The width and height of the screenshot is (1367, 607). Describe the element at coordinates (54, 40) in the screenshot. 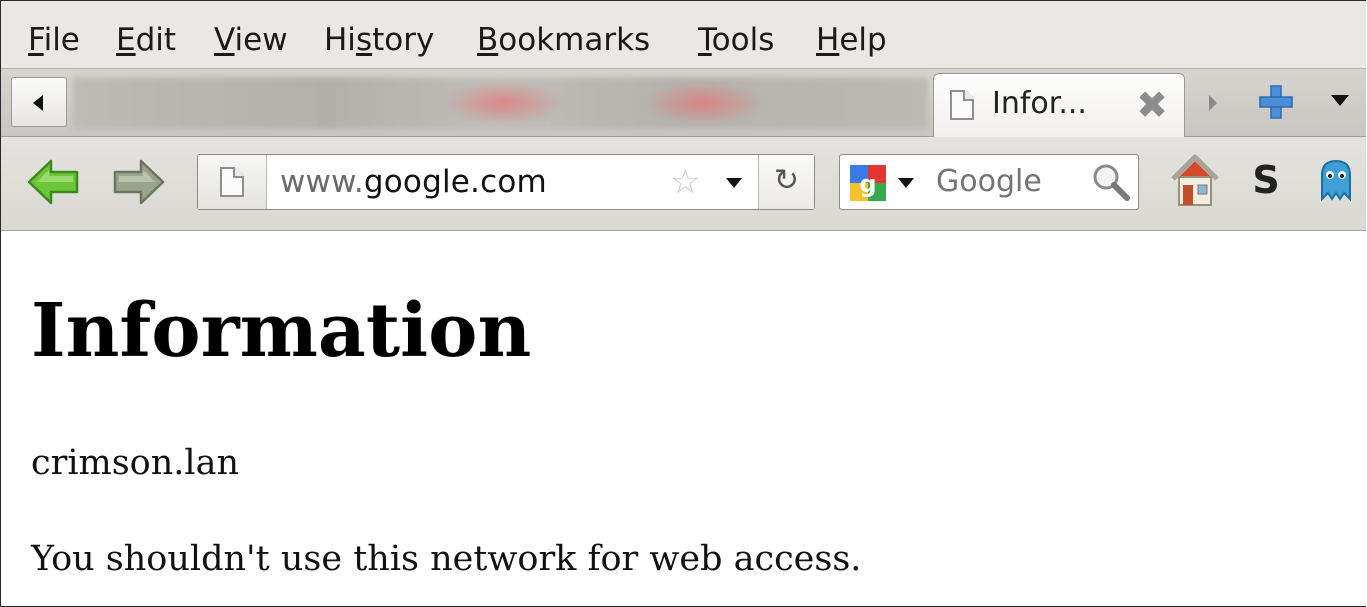

I see `menu-file: File` at that location.